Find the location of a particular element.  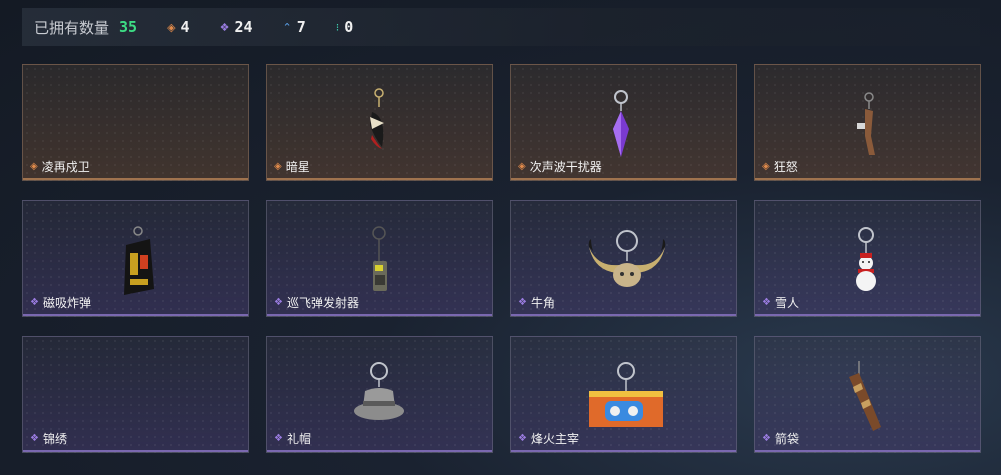

item-card: ❖ 巡飞弹发射器 is located at coordinates (379, 258).